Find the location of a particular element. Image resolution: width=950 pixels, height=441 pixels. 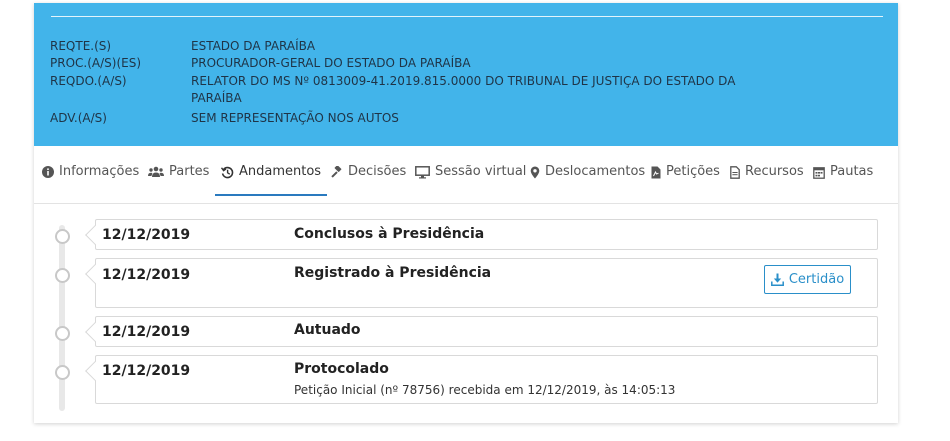

tab-decisoes: Decisões is located at coordinates (368, 179).